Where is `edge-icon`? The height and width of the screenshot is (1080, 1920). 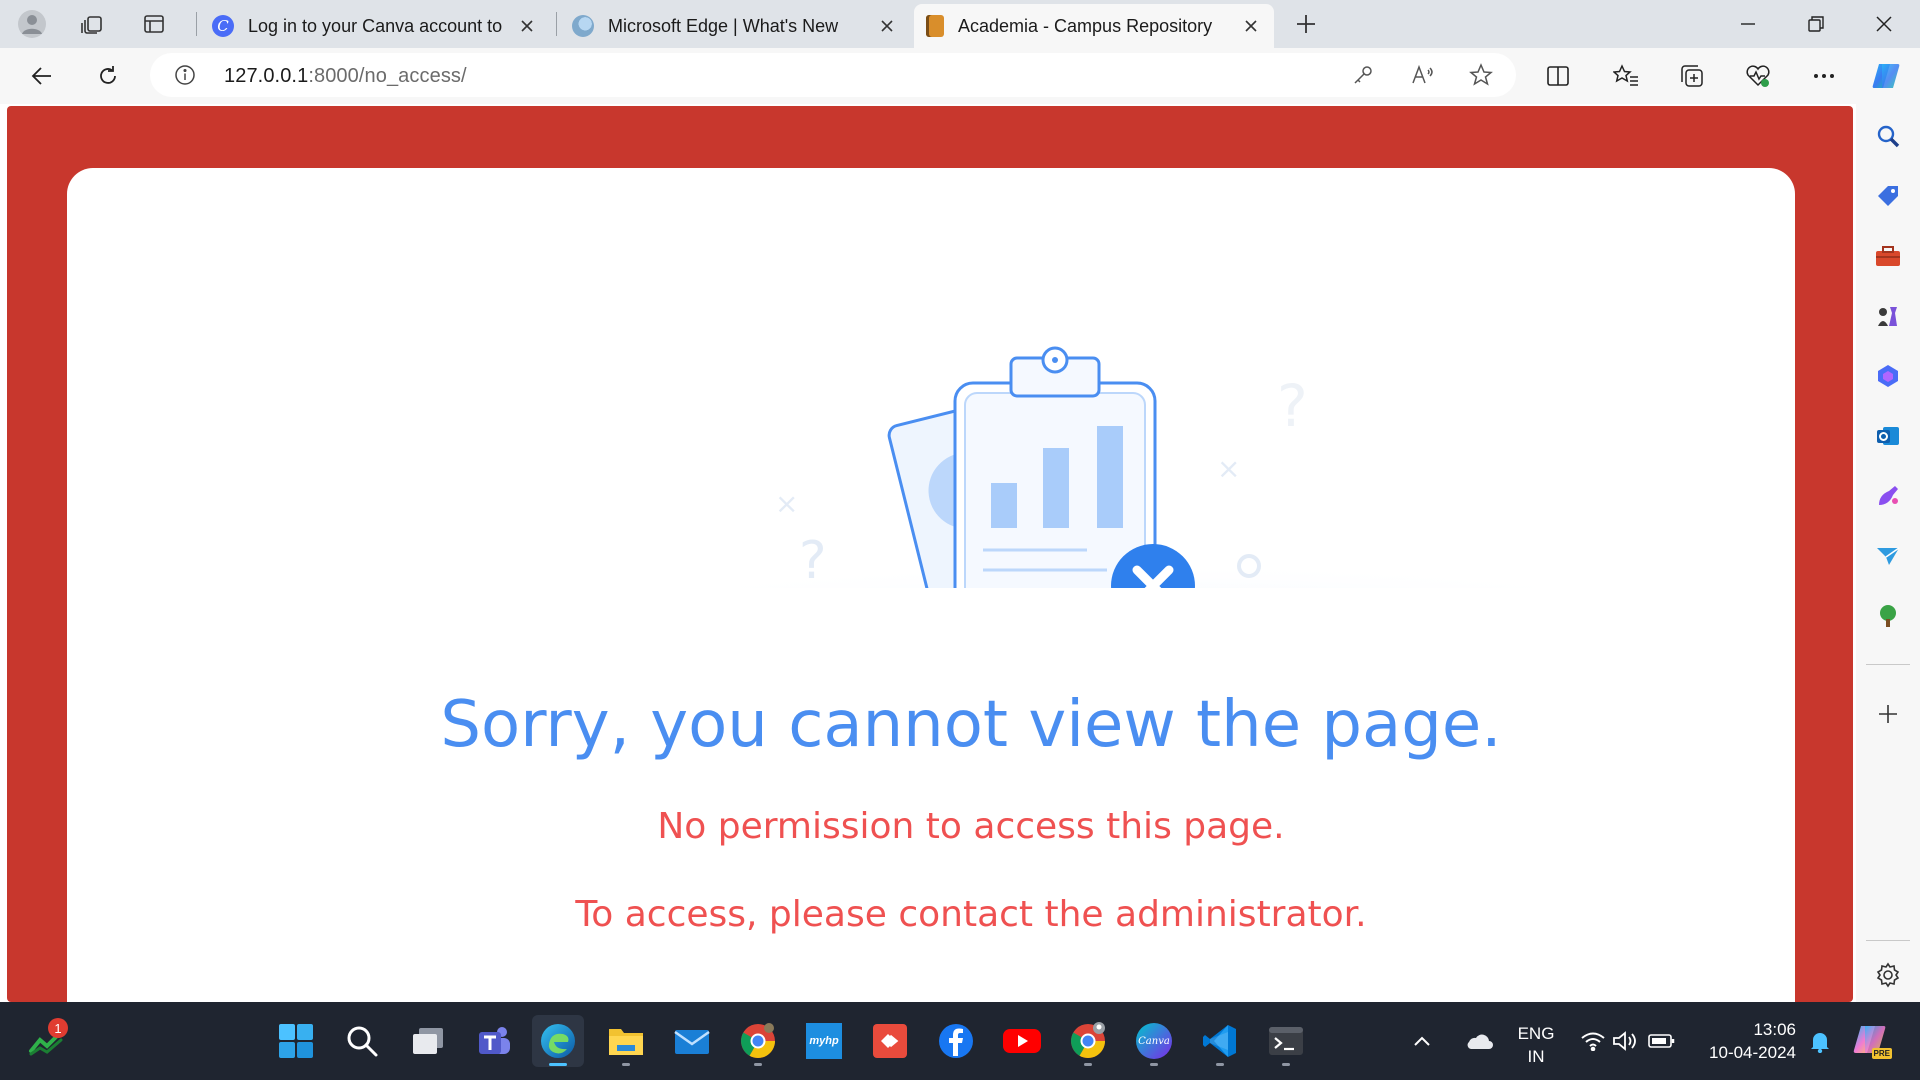
edge-icon is located at coordinates (583, 26).